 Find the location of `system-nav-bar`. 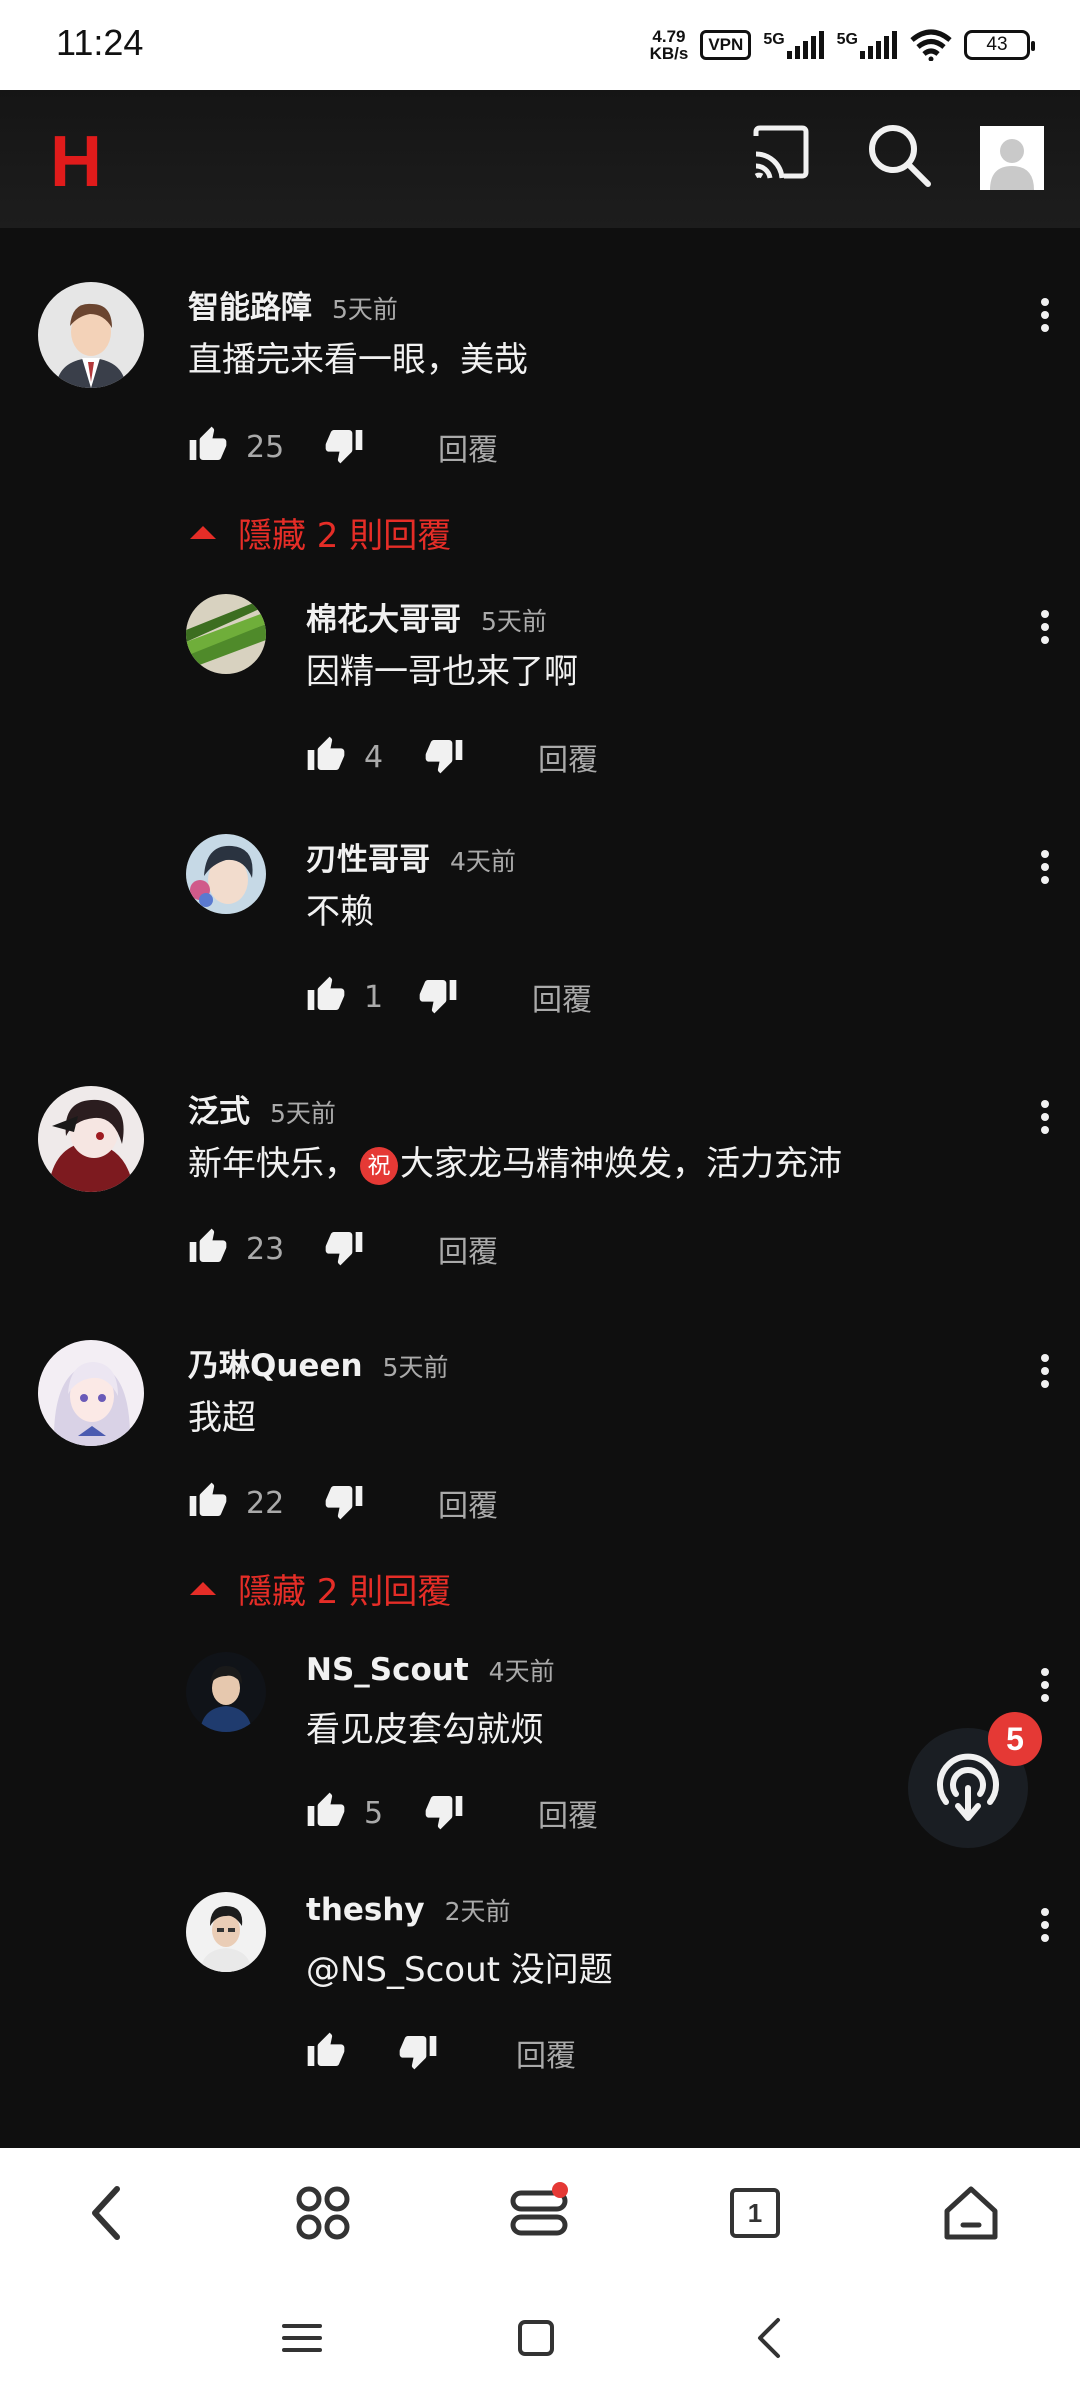

system-nav-bar is located at coordinates (540, 2339).